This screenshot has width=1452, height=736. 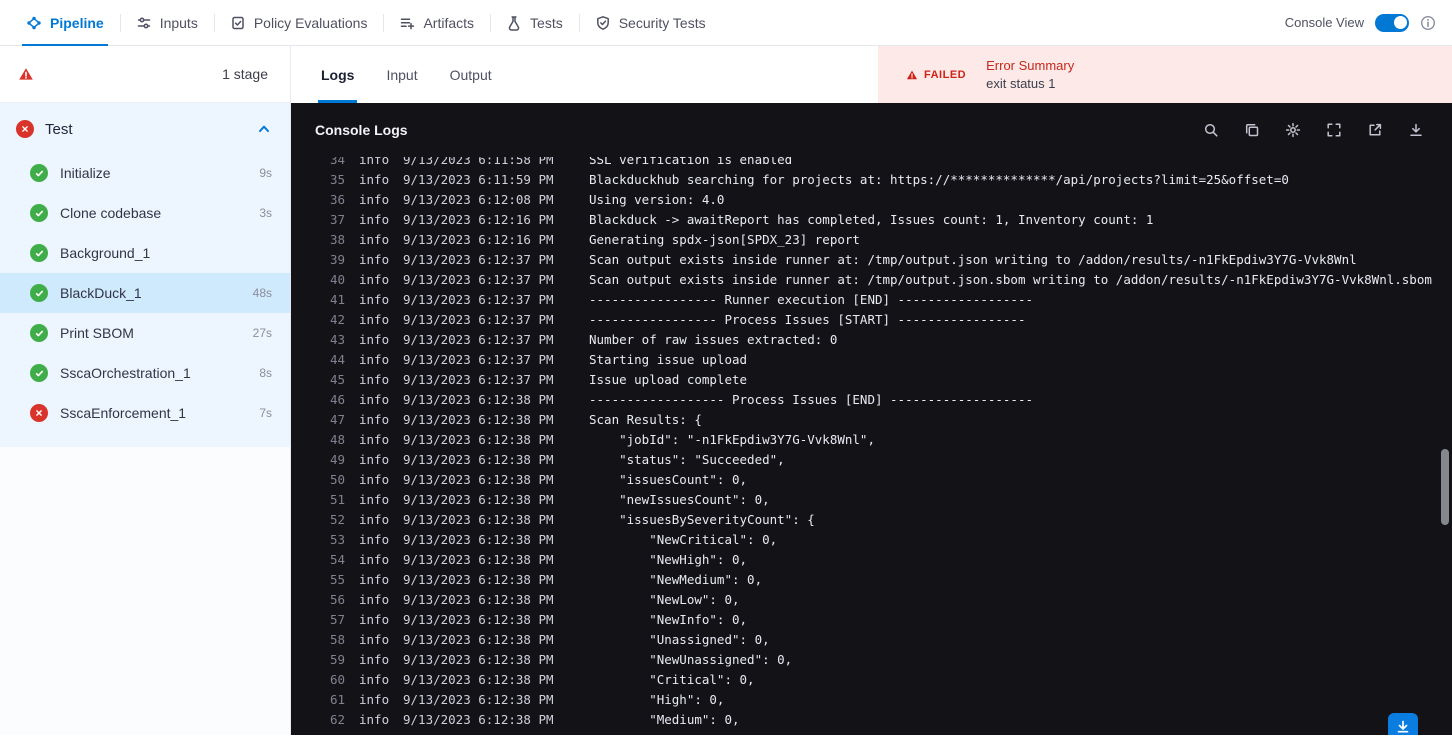 What do you see at coordinates (1445, 487) in the screenshot?
I see `console-scrollbar-thumb` at bounding box center [1445, 487].